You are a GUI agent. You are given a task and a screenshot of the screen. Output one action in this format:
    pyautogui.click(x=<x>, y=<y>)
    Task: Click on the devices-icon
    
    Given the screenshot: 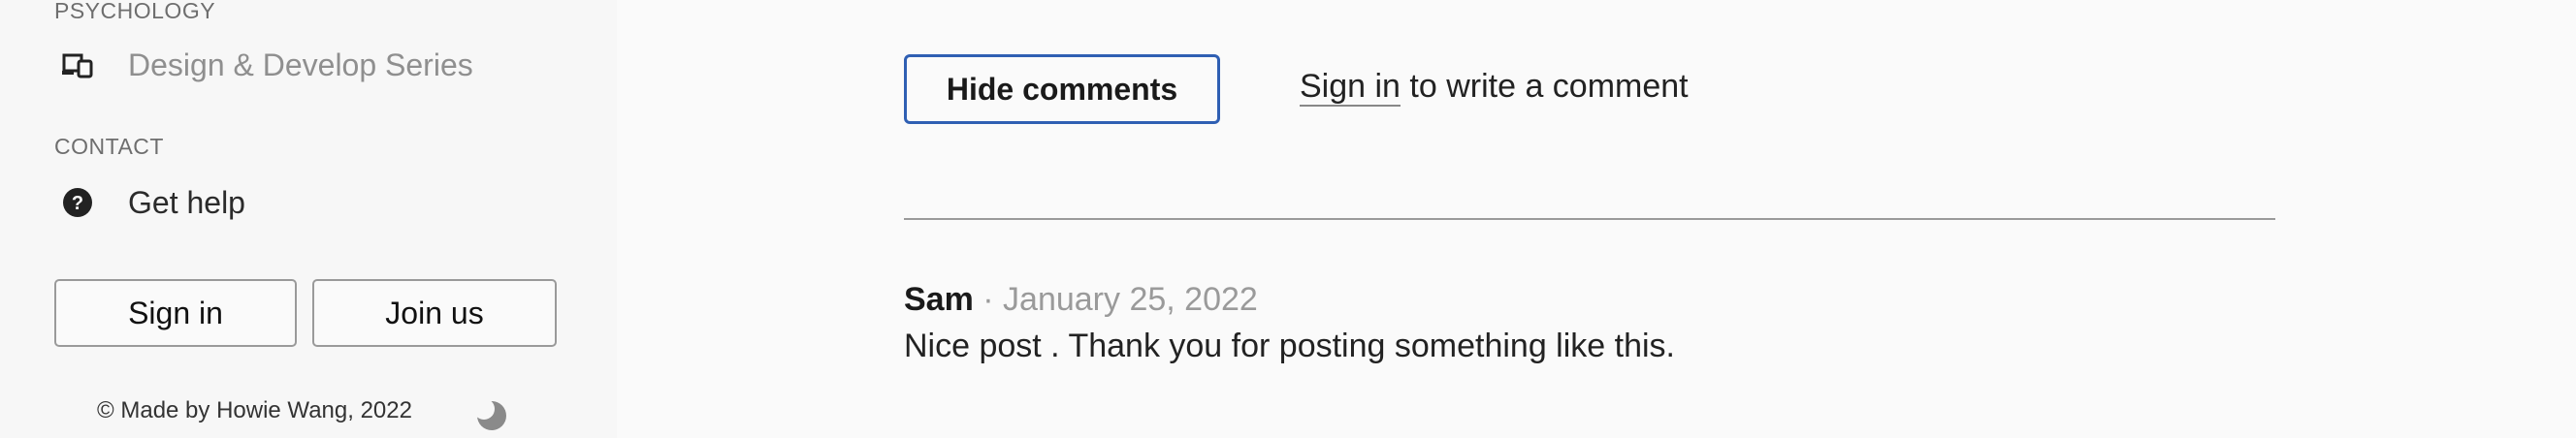 What is the action you would take?
    pyautogui.click(x=85, y=65)
    